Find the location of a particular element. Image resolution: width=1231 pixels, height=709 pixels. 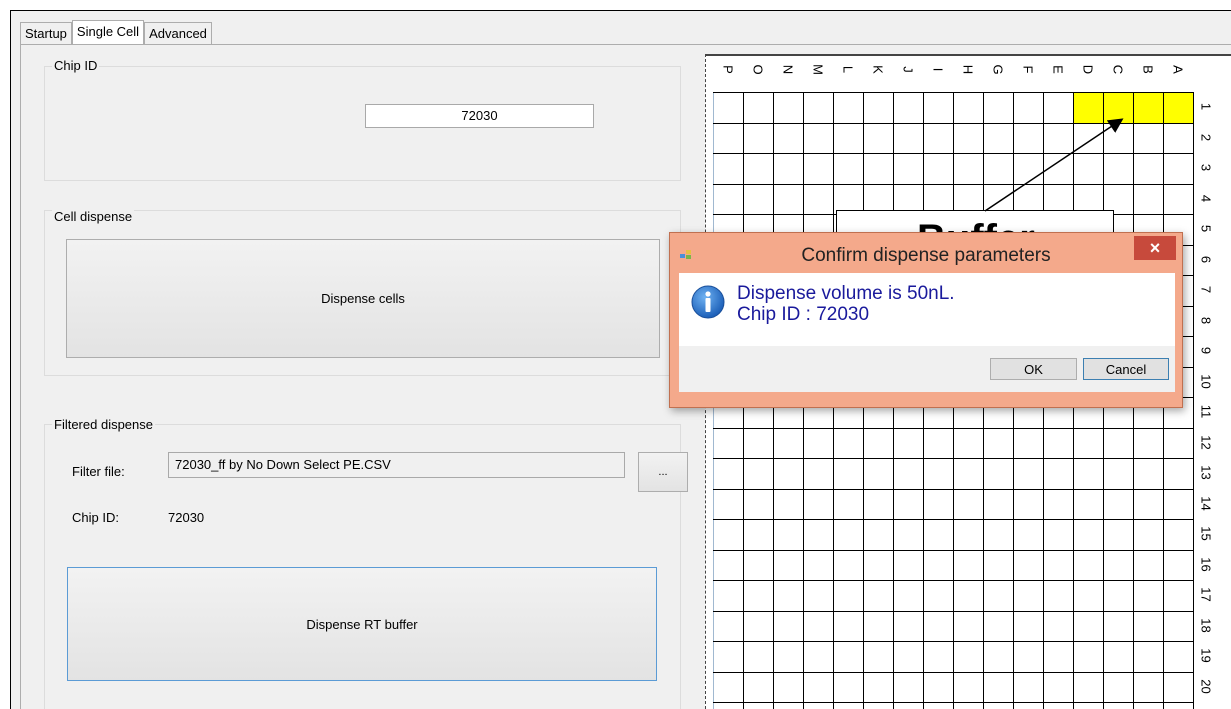

dialog-message-line1: Dispense volume is 50nL. is located at coordinates (846, 293).